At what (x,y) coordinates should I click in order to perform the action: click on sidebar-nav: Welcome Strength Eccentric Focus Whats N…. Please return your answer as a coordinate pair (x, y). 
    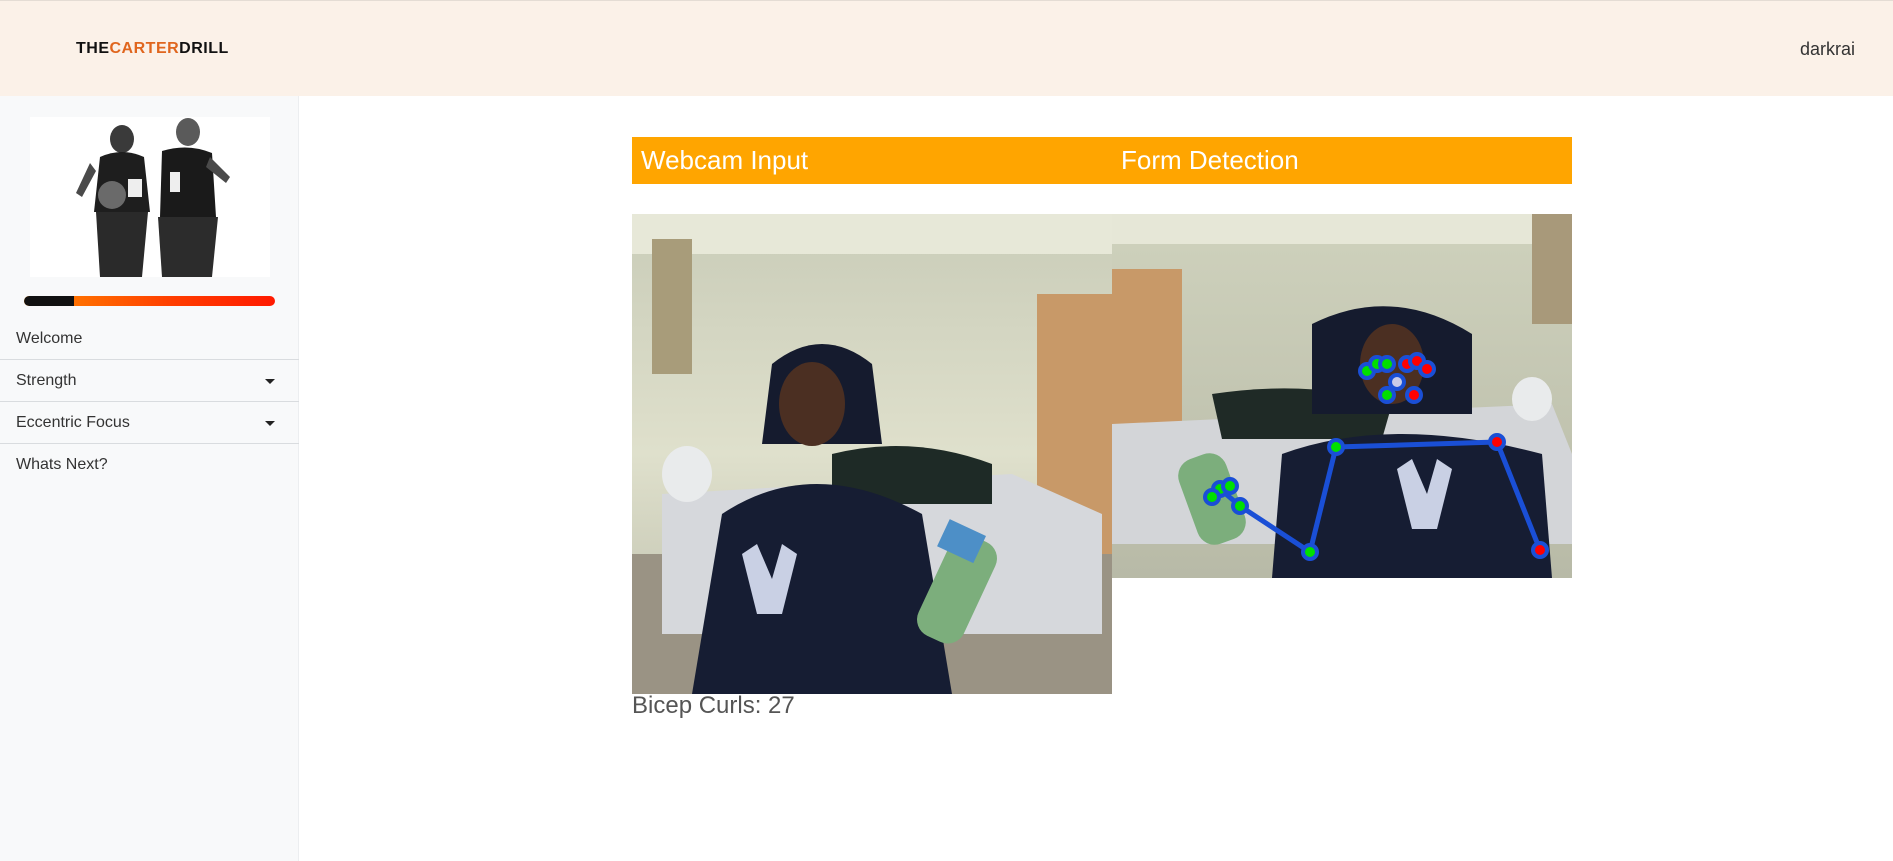
    Looking at the image, I should click on (149, 402).